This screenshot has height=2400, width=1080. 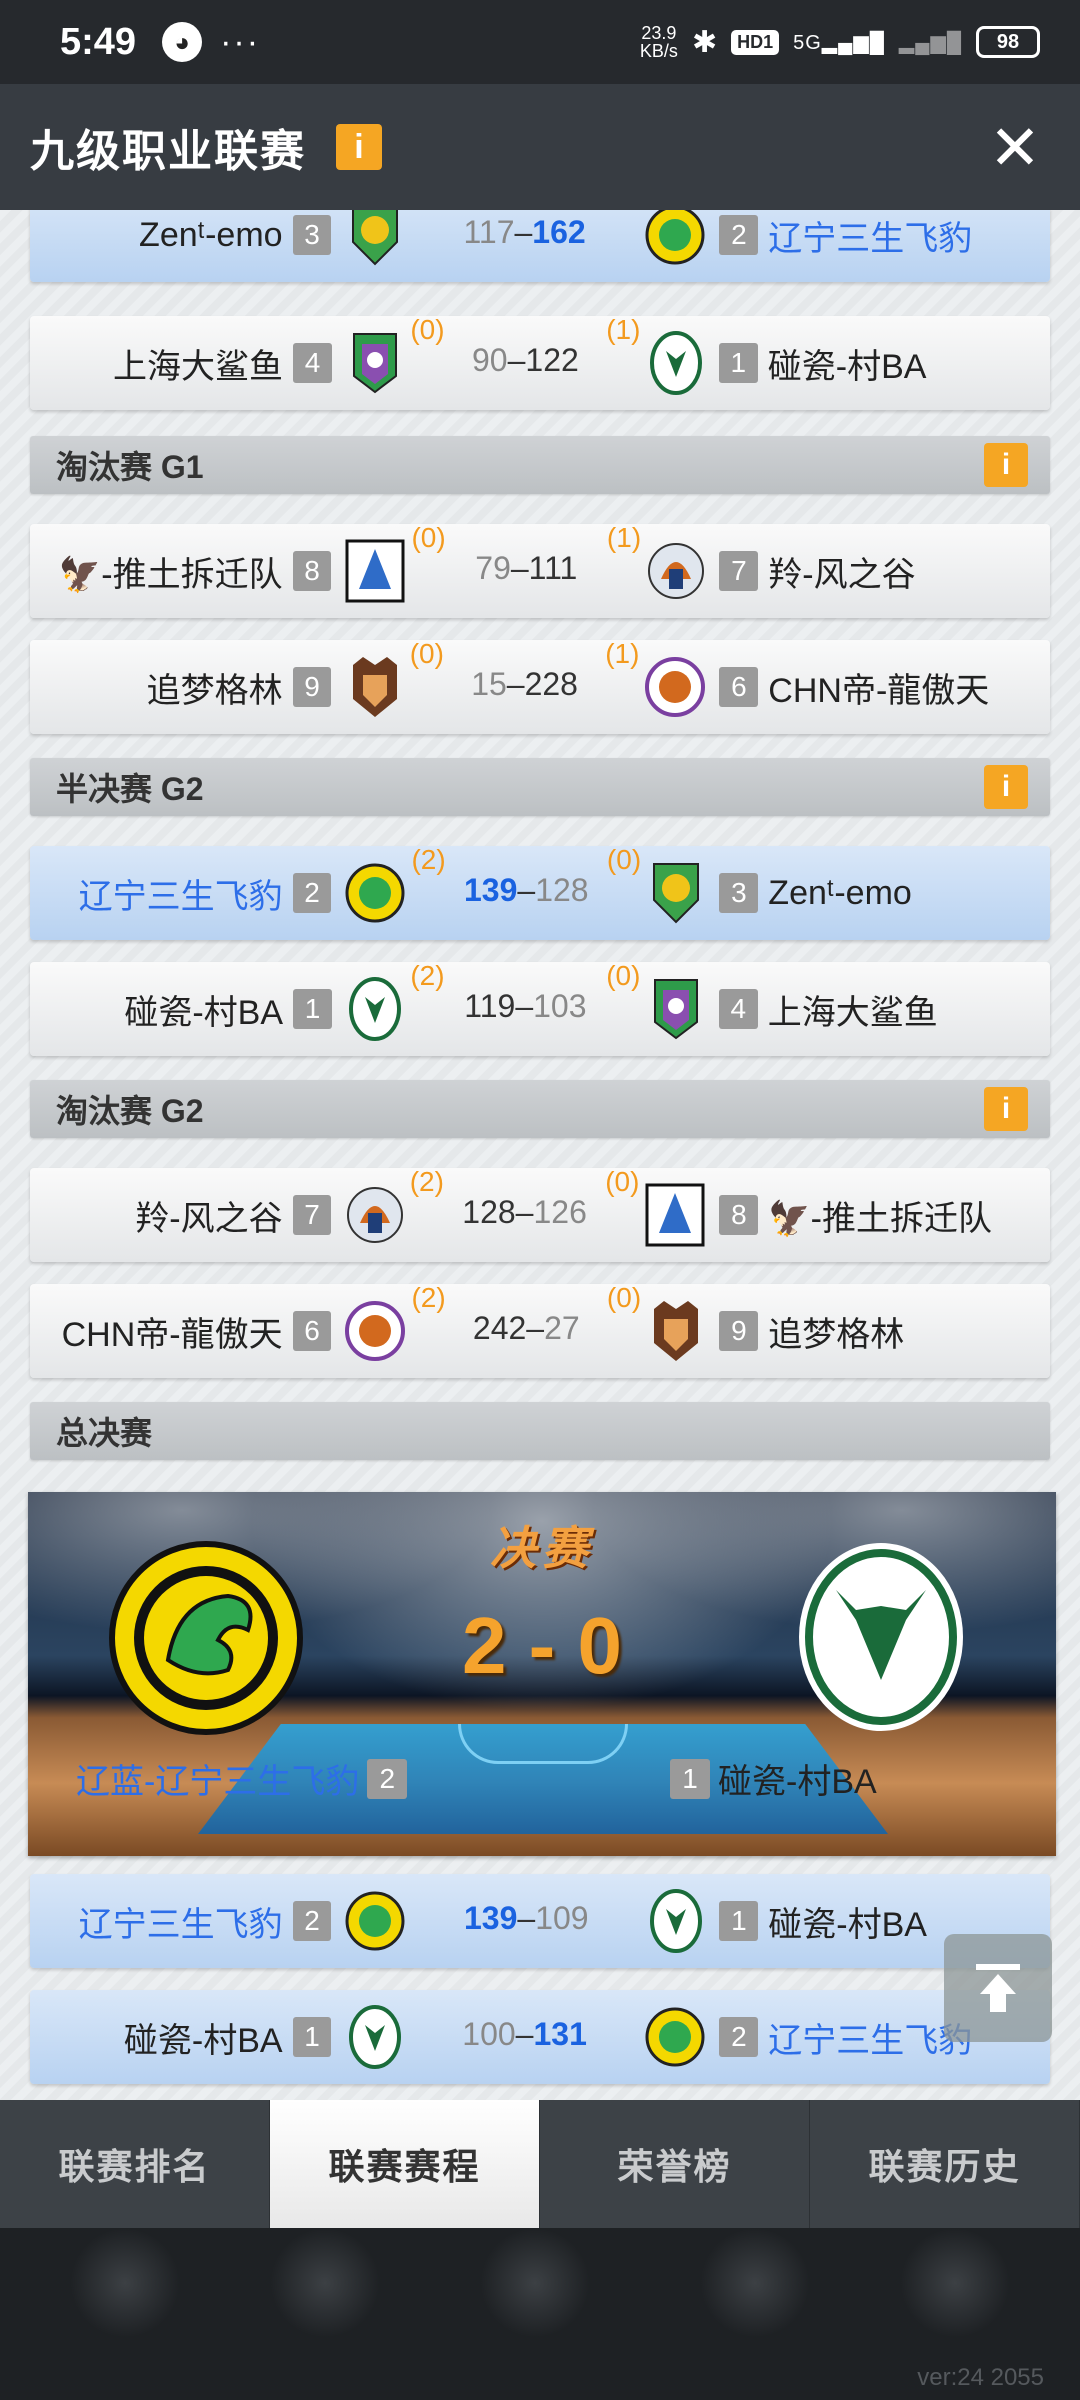 I want to click on net-speed: 23.9 KB/s, so click(x=658, y=42).